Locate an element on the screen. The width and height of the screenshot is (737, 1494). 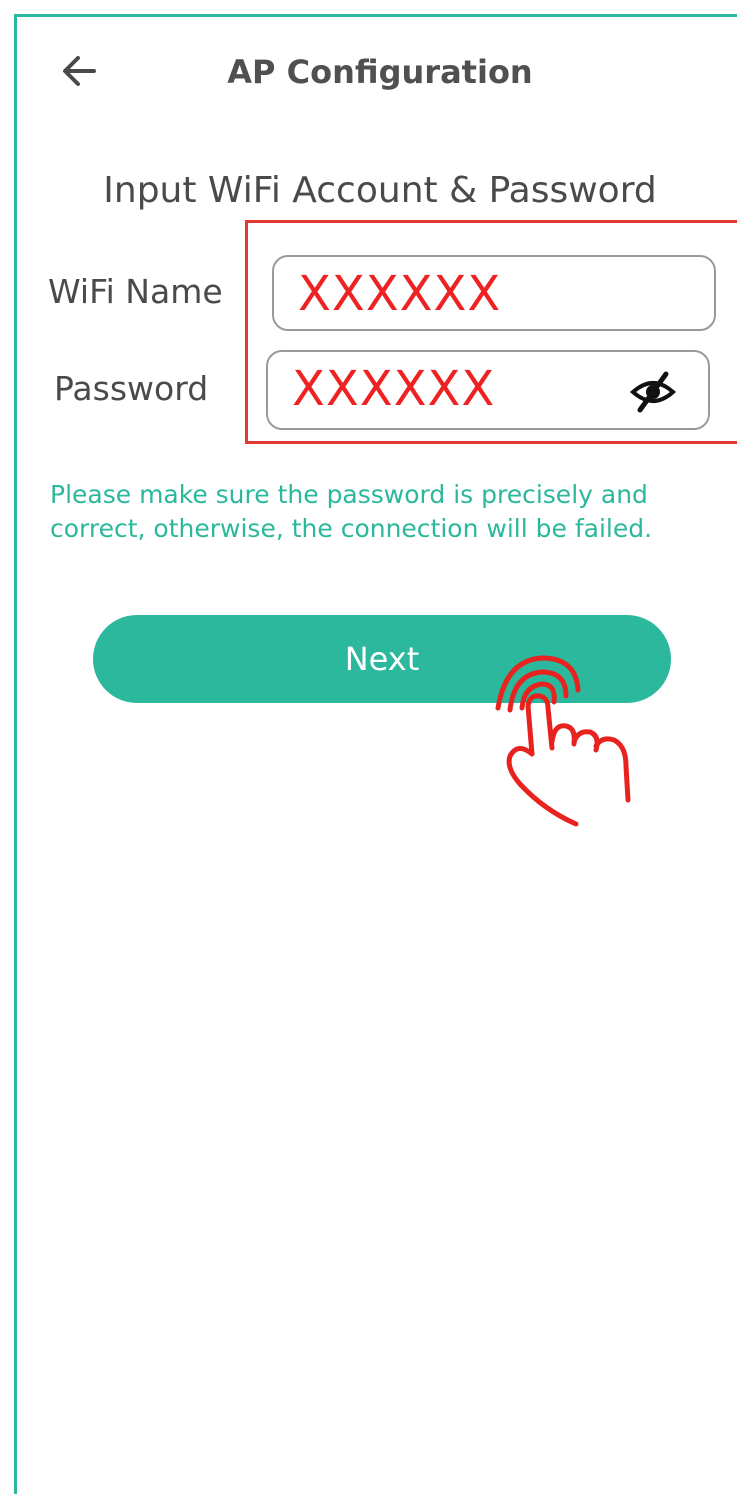
eye-slash-icon is located at coordinates (653, 392).